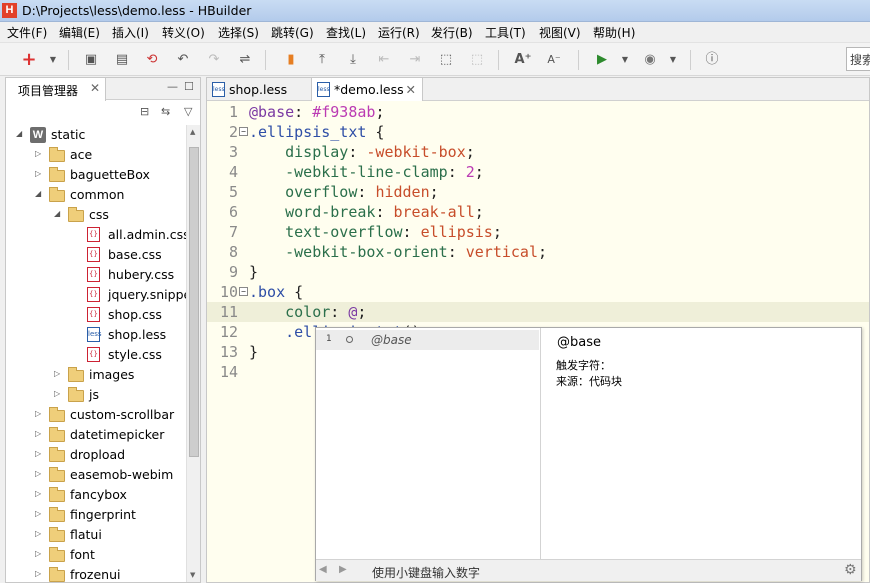 The height and width of the screenshot is (583, 870). I want to click on tree-item: ▷ datetimepicker, so click(96, 435).